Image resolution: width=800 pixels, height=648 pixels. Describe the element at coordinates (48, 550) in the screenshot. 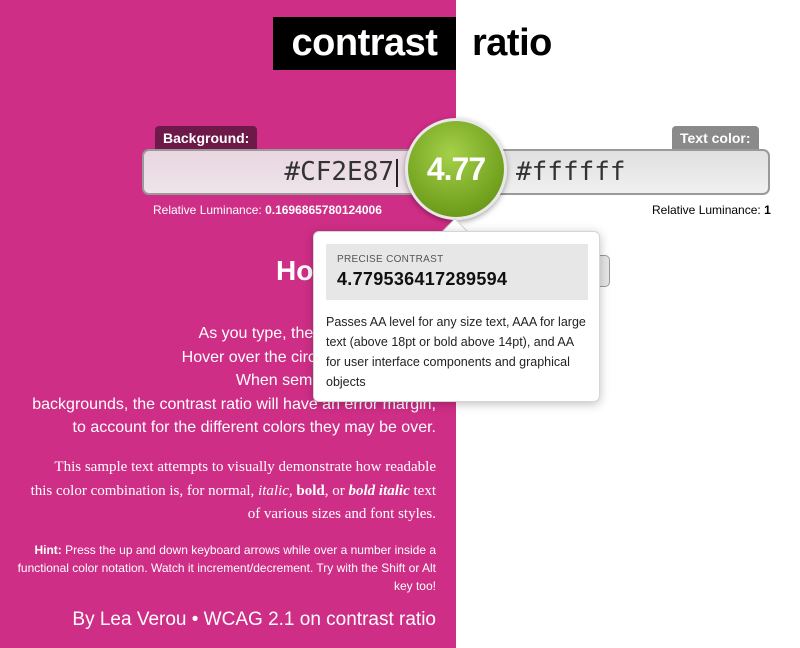

I see `hint-label: Hint:` at that location.